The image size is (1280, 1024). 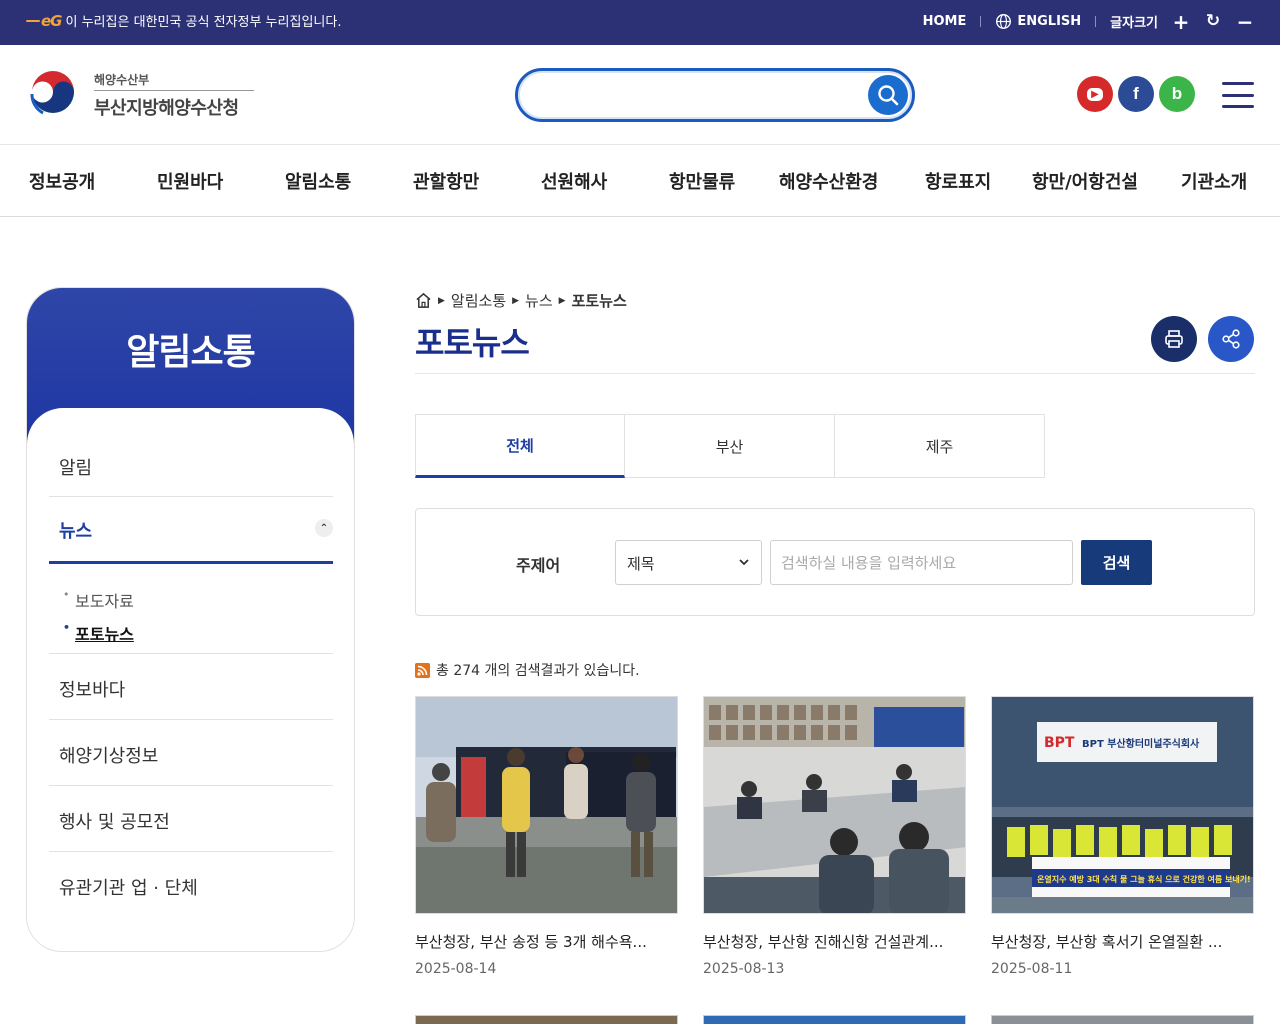 What do you see at coordinates (191, 687) in the screenshot?
I see `sidebar-item-infosea: 정보바다` at bounding box center [191, 687].